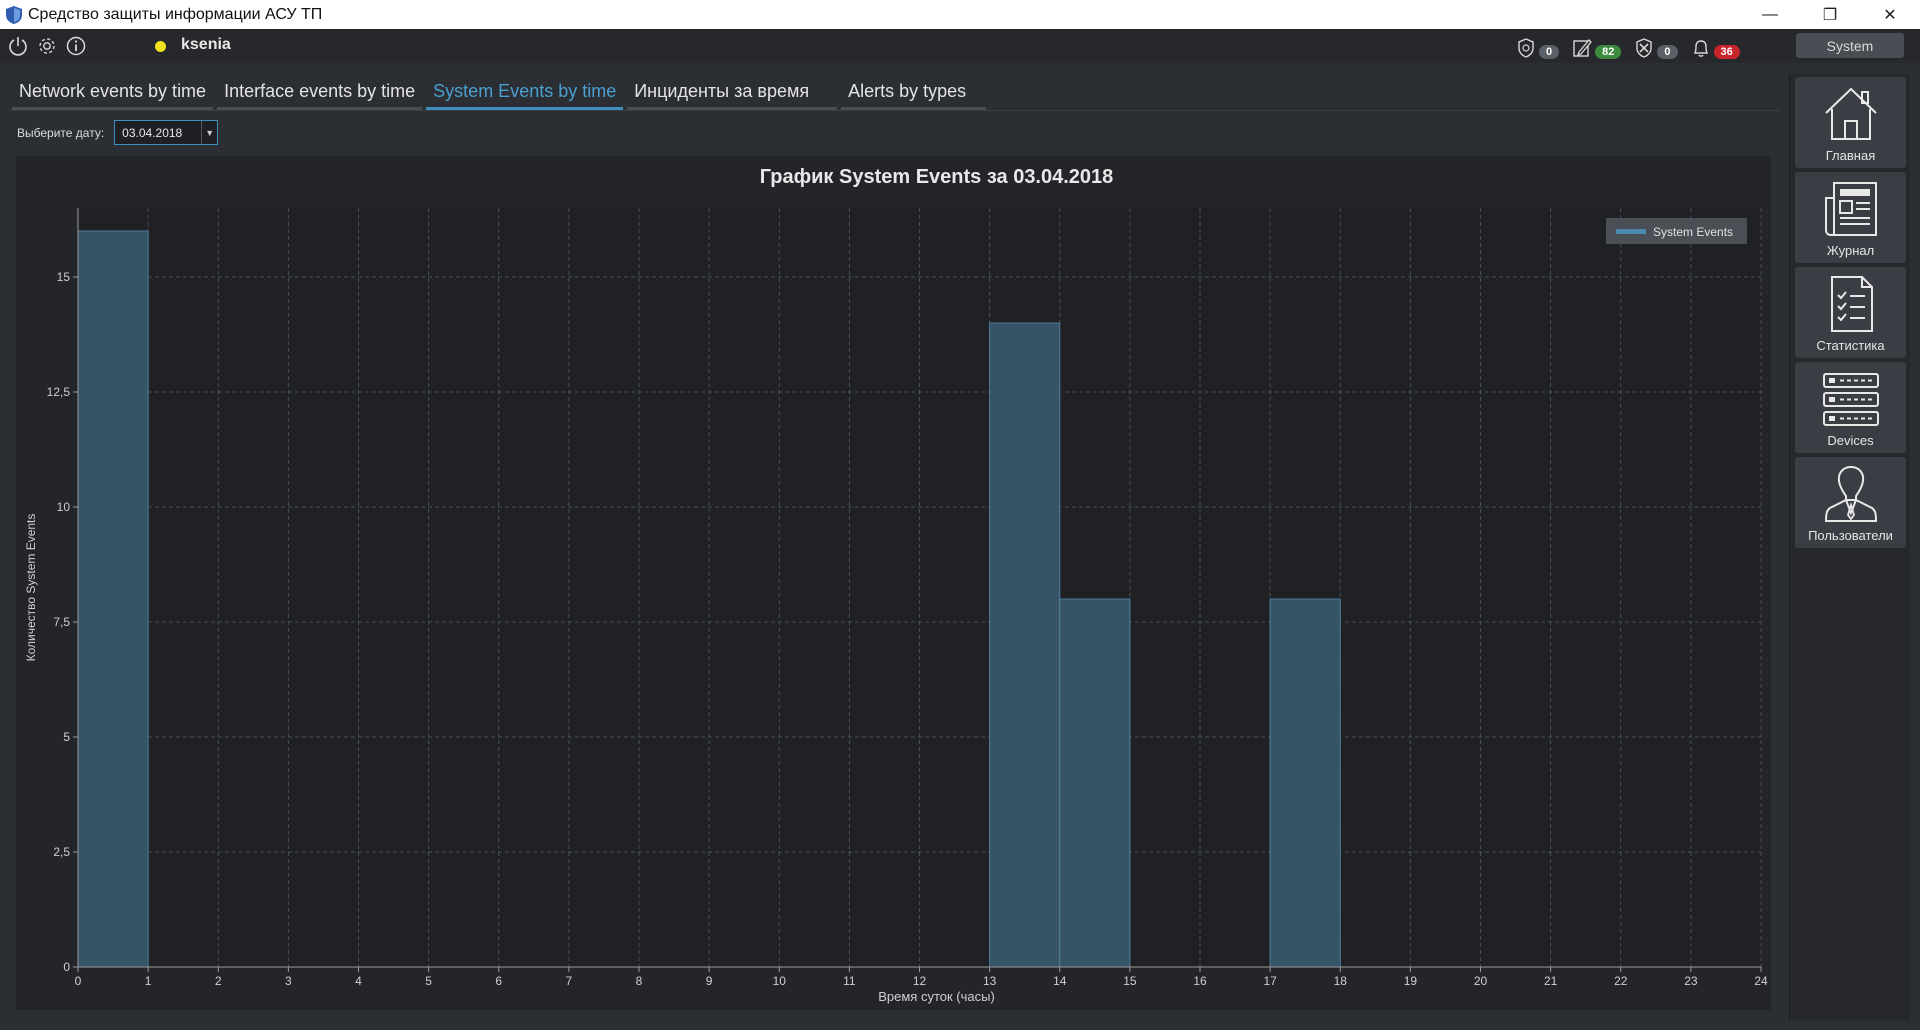 Image resolution: width=1920 pixels, height=1030 pixels. I want to click on window-title: Средство защиты информации АСУ ТП, so click(175, 14).